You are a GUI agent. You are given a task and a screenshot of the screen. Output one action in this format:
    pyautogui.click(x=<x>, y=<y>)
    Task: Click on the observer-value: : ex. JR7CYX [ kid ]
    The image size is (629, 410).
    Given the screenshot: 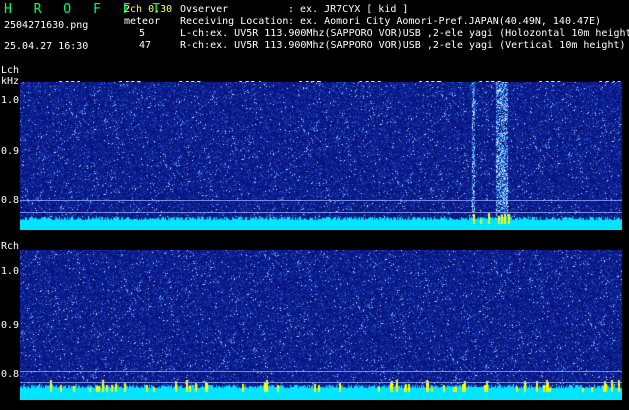 What is the action you would take?
    pyautogui.click(x=348, y=10)
    